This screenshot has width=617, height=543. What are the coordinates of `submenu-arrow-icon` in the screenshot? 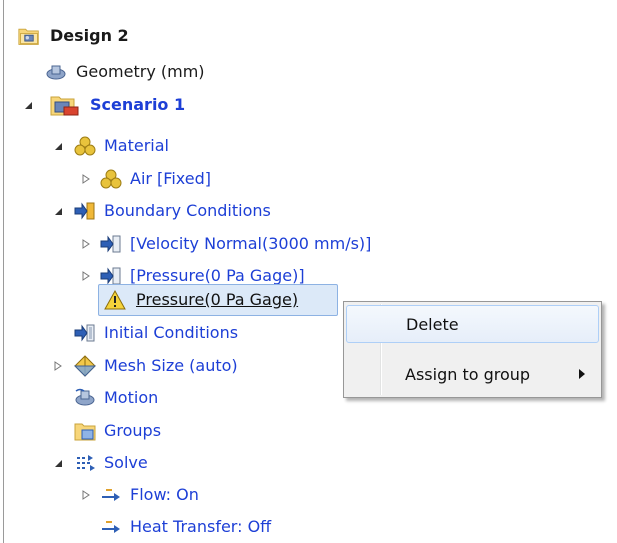 It's located at (582, 374).